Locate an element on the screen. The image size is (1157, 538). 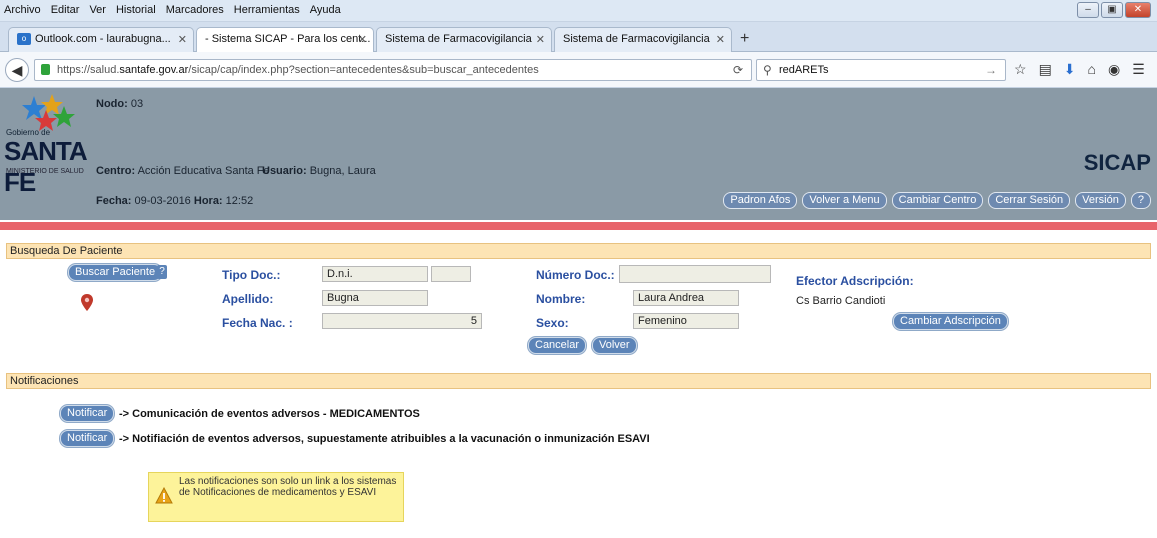
menu-herramientas: Herramientas is located at coordinates (267, 10).